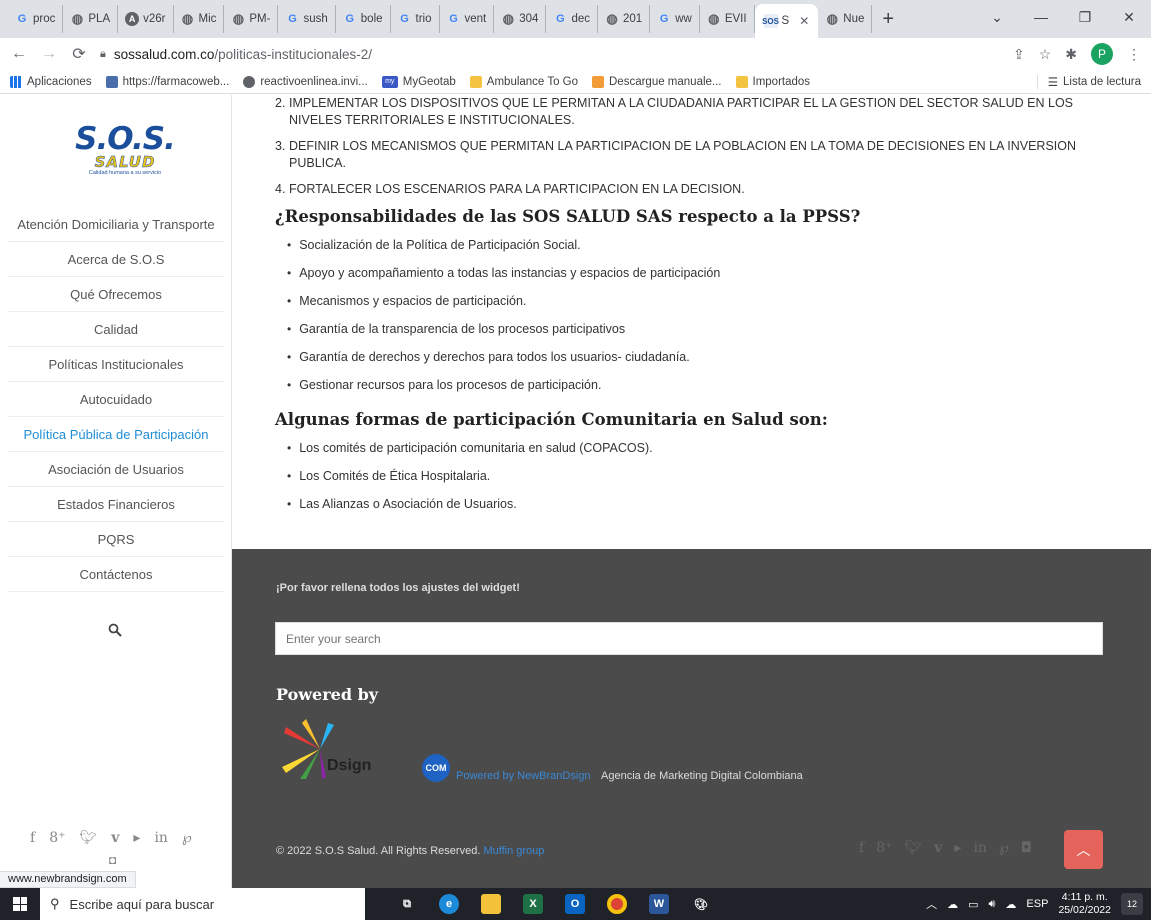 This screenshot has height=920, width=1151. I want to click on browser-tab: Gbole, so click(363, 19).